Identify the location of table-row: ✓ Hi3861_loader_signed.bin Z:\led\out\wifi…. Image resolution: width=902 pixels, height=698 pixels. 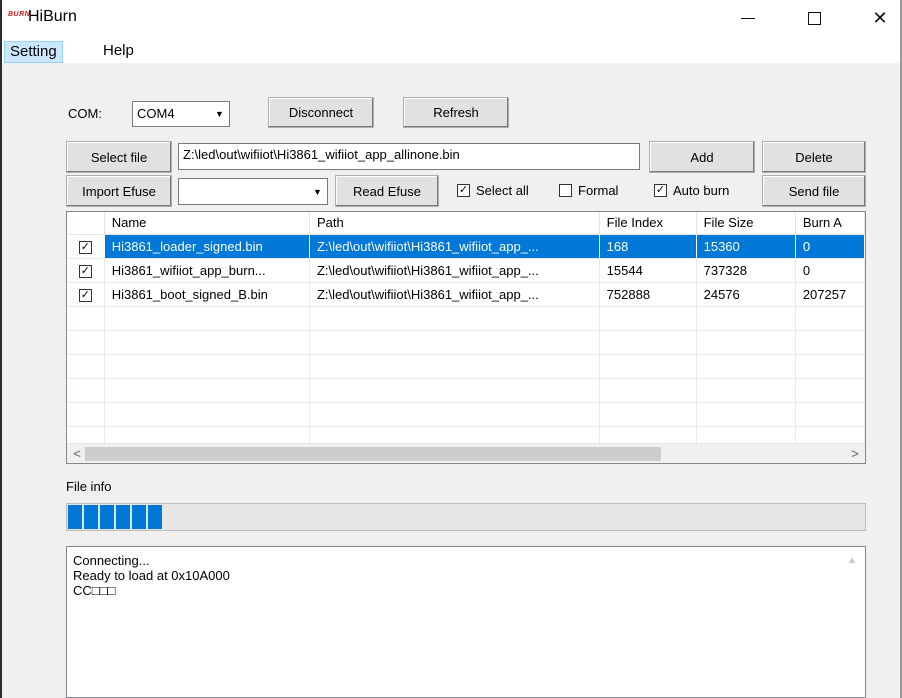
(466, 246).